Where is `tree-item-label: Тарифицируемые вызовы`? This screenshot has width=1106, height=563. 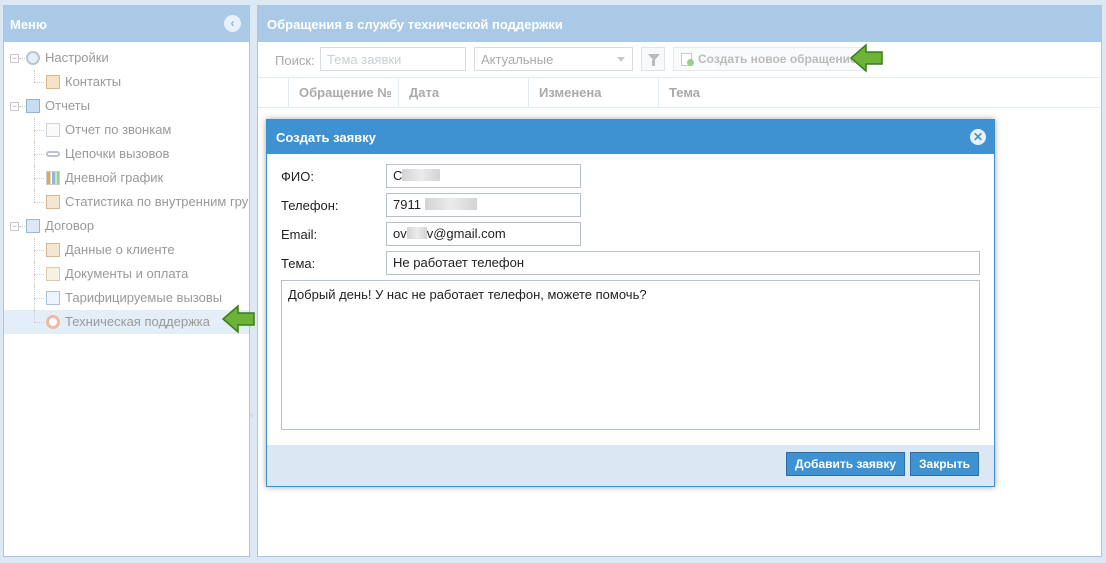 tree-item-label: Тарифицируемые вызовы is located at coordinates (144, 297).